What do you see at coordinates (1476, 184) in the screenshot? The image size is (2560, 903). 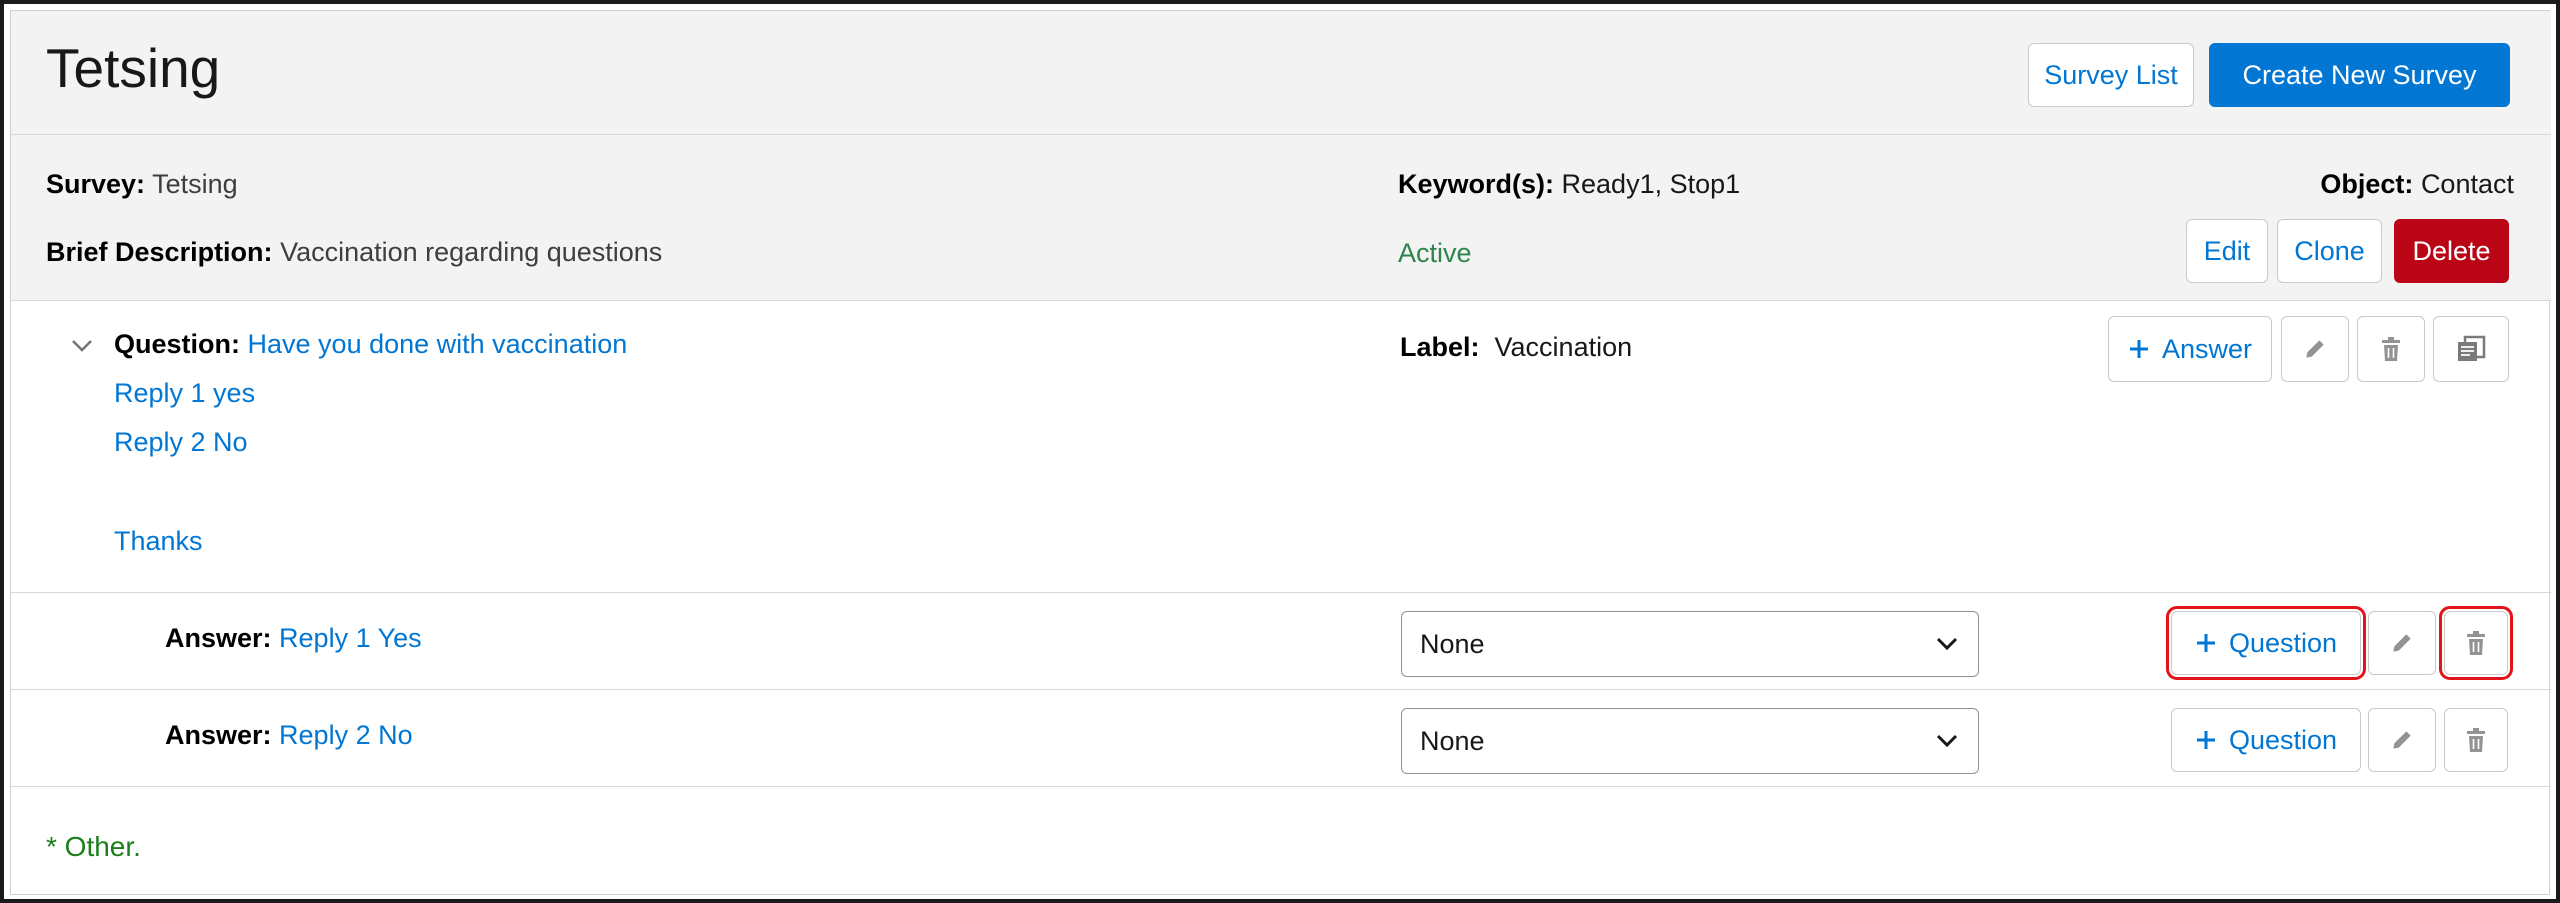 I see `keywords-field-label: Keyword(s):` at bounding box center [1476, 184].